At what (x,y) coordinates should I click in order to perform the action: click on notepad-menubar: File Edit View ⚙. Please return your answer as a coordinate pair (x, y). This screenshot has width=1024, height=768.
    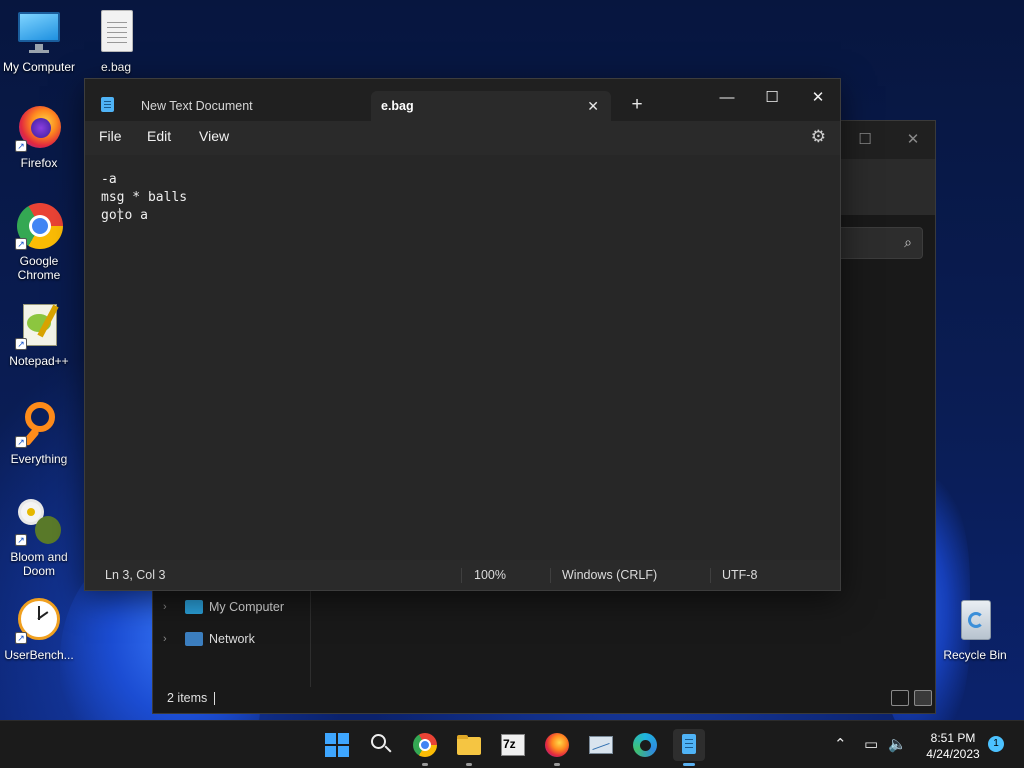
    Looking at the image, I should click on (462, 138).